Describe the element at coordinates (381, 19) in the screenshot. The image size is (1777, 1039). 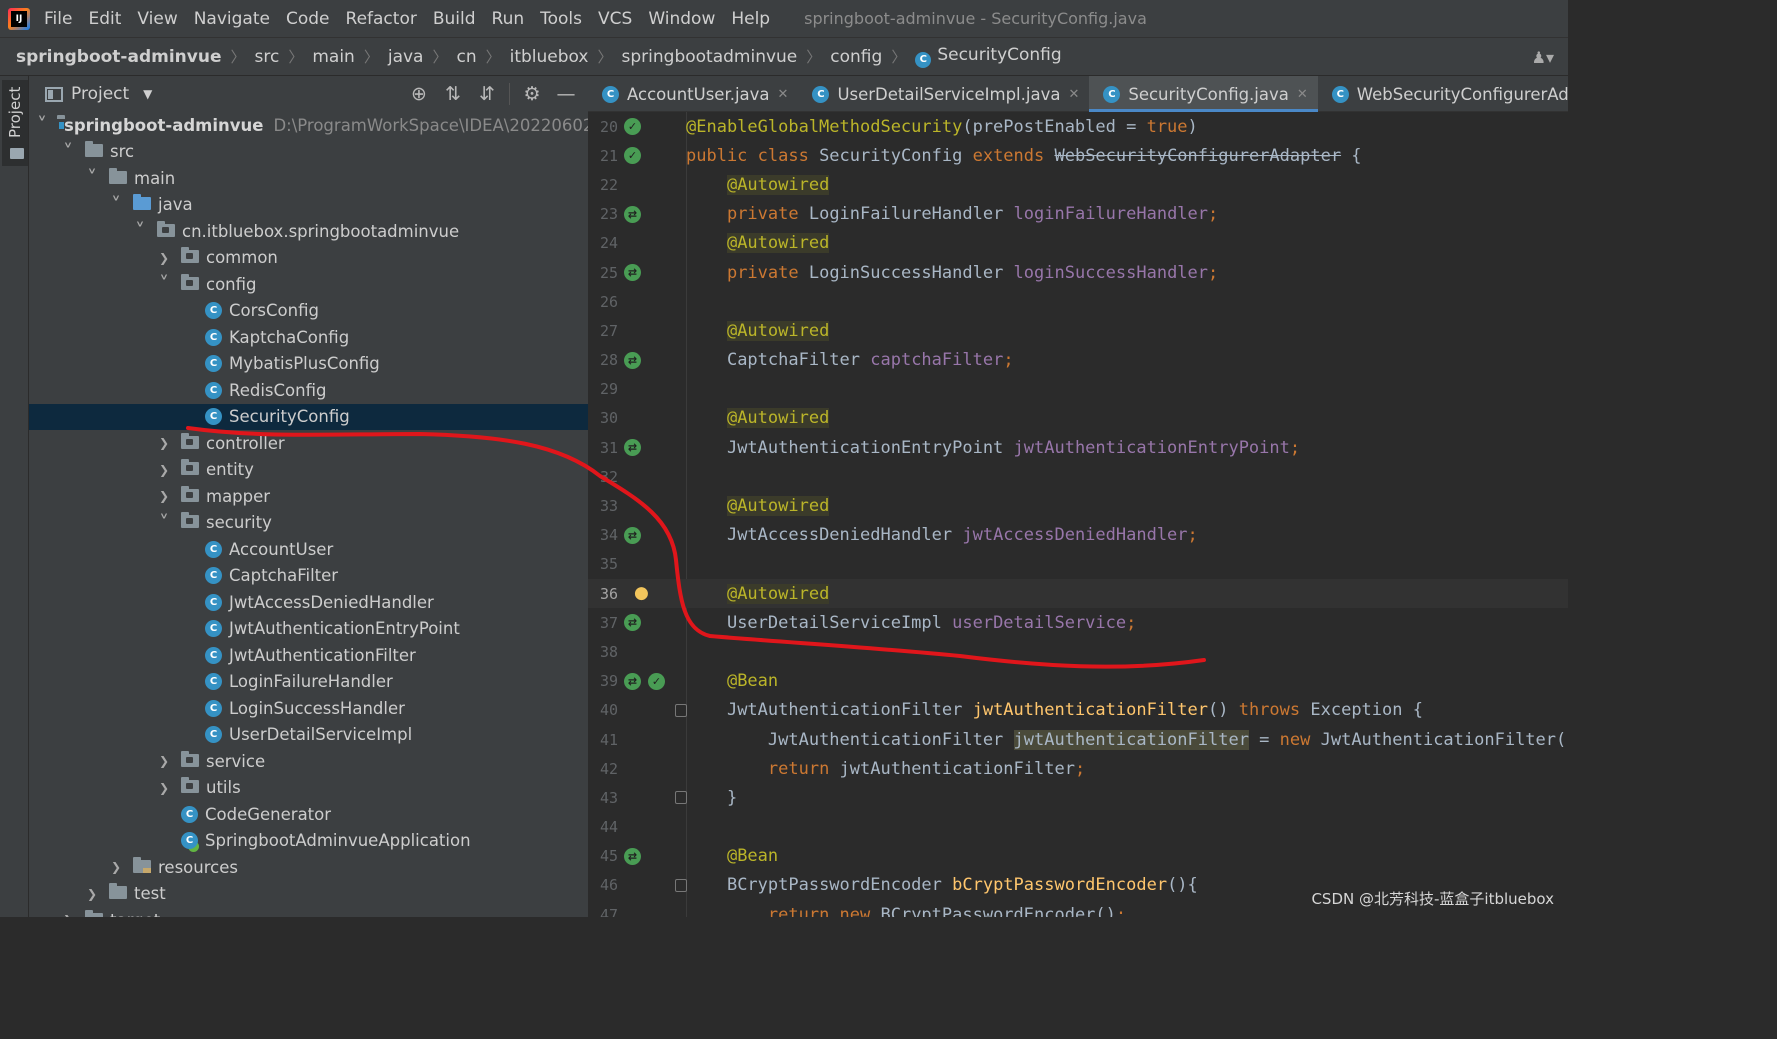
I see `menu-item-refactor: Refactor` at that location.